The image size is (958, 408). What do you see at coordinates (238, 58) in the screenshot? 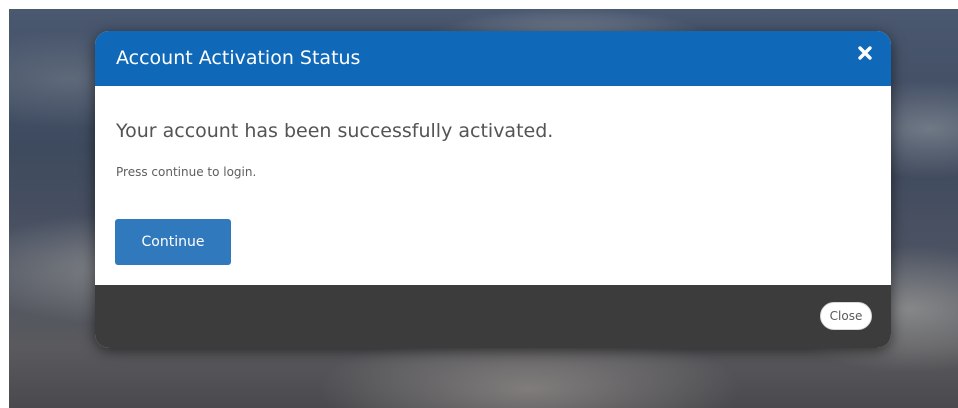
I see `modal-title: Account Activation Status` at bounding box center [238, 58].